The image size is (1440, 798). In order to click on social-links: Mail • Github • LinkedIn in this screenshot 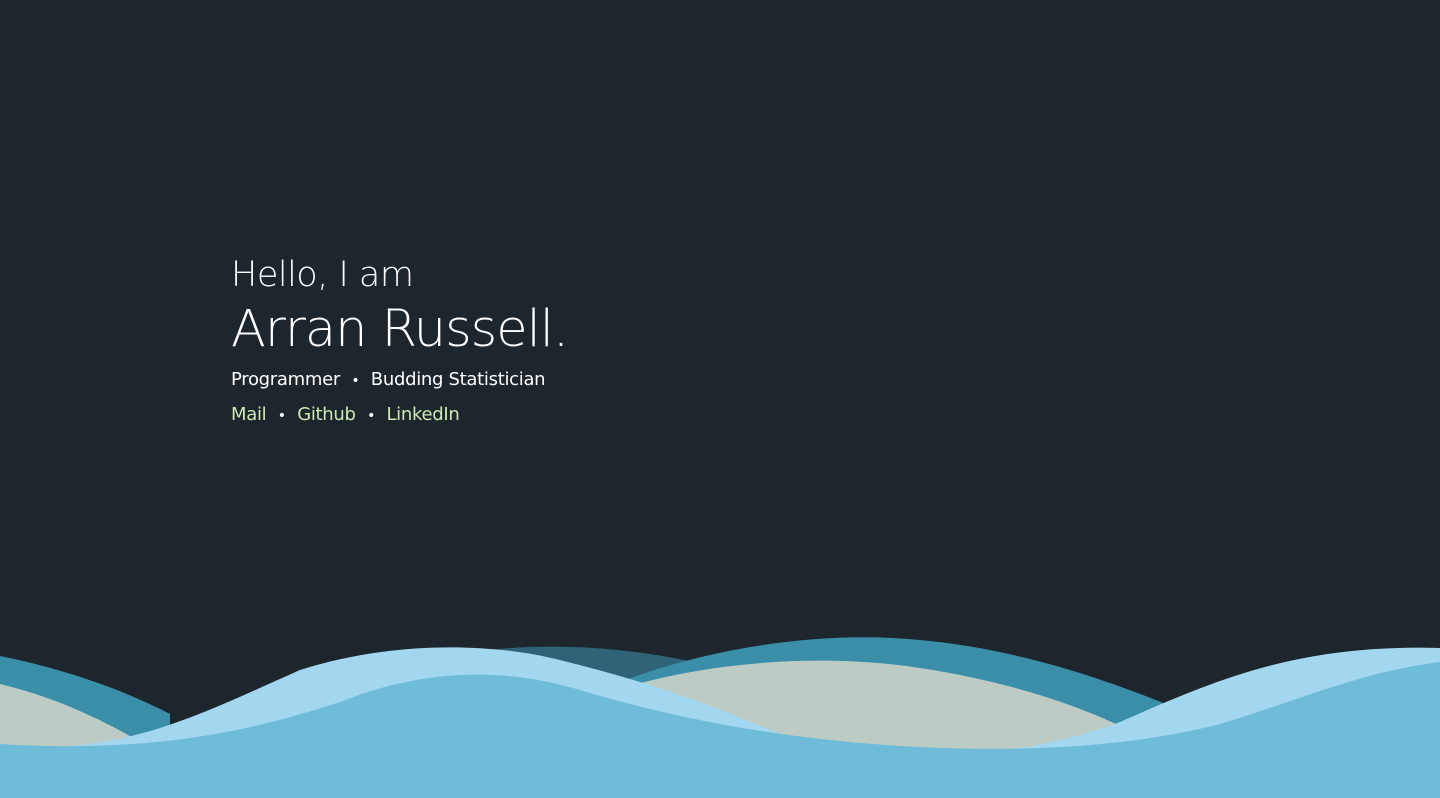, I will do `click(399, 415)`.